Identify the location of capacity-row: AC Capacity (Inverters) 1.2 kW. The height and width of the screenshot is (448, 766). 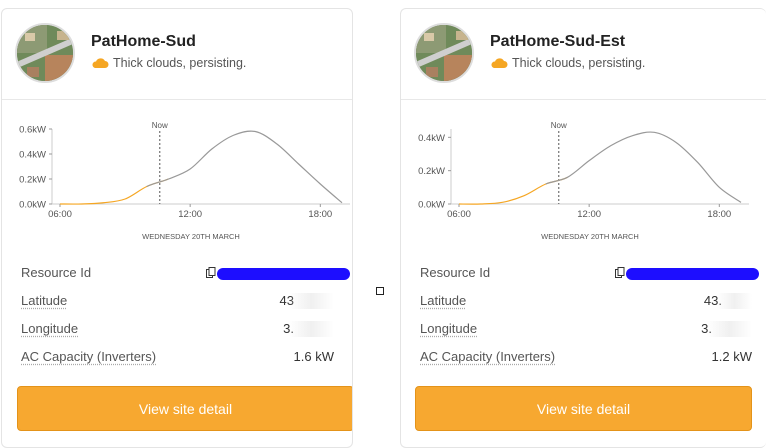
(586, 357).